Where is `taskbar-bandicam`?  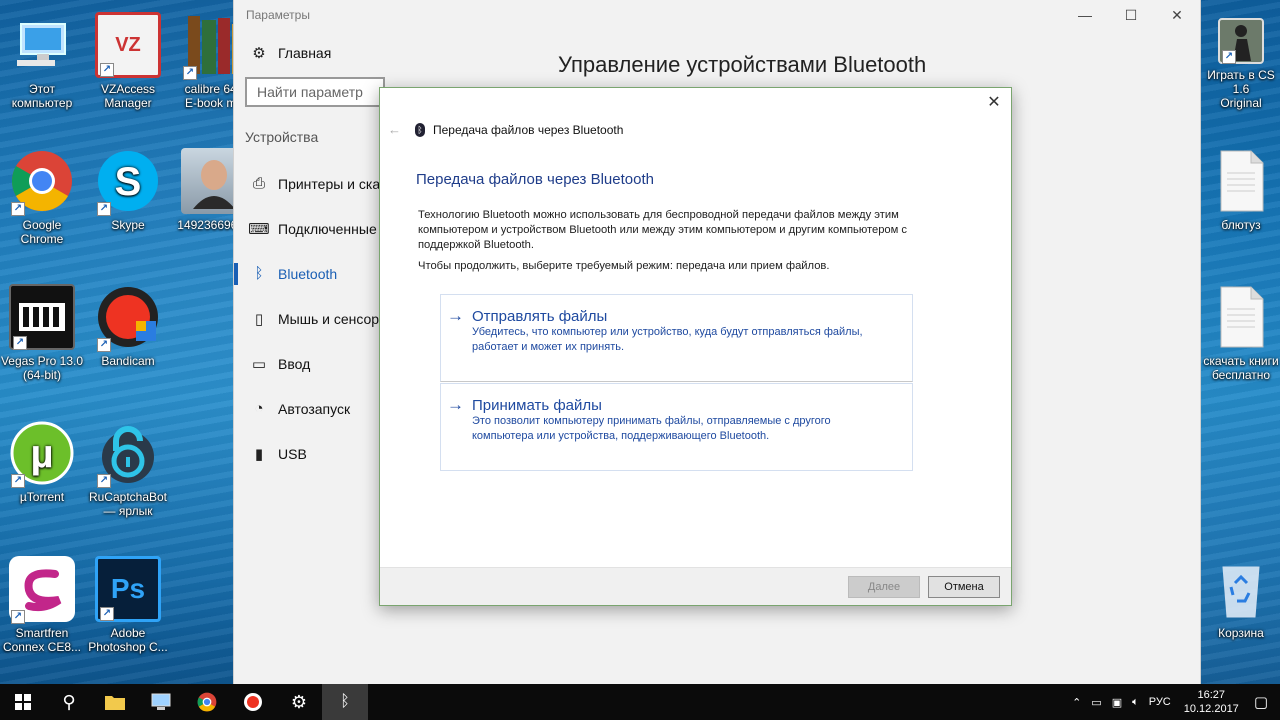 taskbar-bandicam is located at coordinates (253, 702).